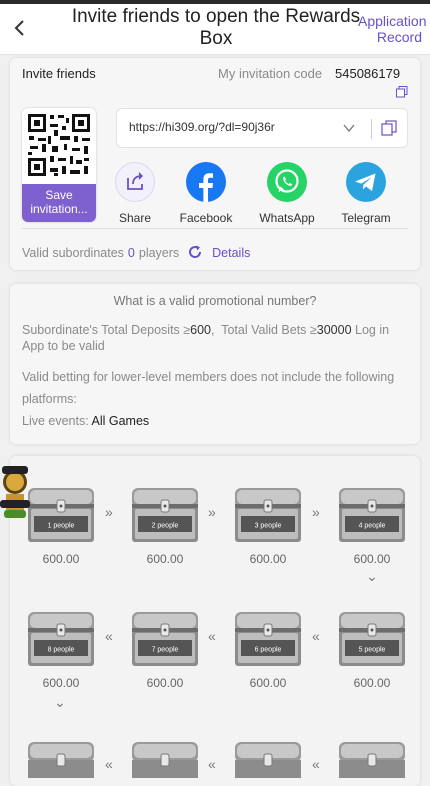 The width and height of the screenshot is (430, 786). I want to click on whatsapp-label: WhatsApp, so click(287, 218).